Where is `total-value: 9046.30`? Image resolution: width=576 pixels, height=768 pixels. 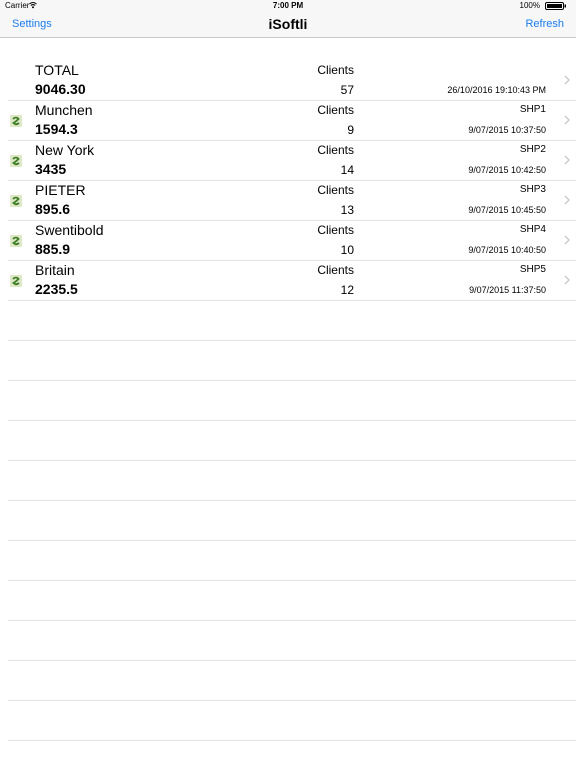
total-value: 9046.30 is located at coordinates (60, 89).